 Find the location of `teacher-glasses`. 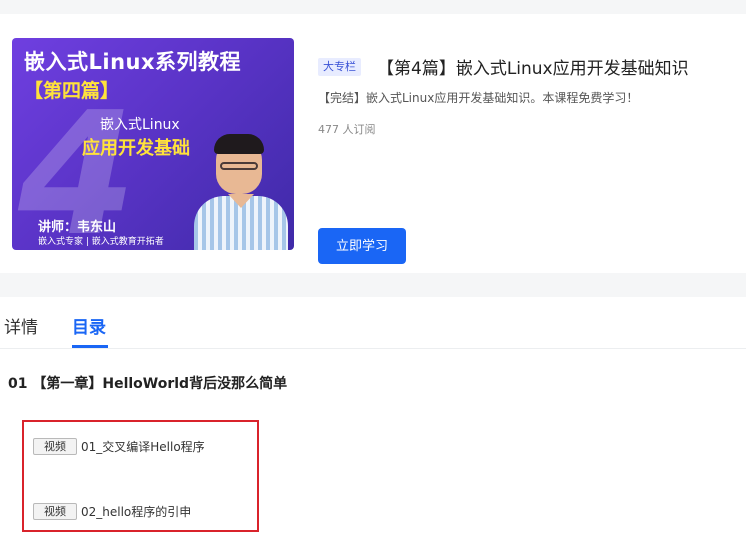

teacher-glasses is located at coordinates (239, 166).